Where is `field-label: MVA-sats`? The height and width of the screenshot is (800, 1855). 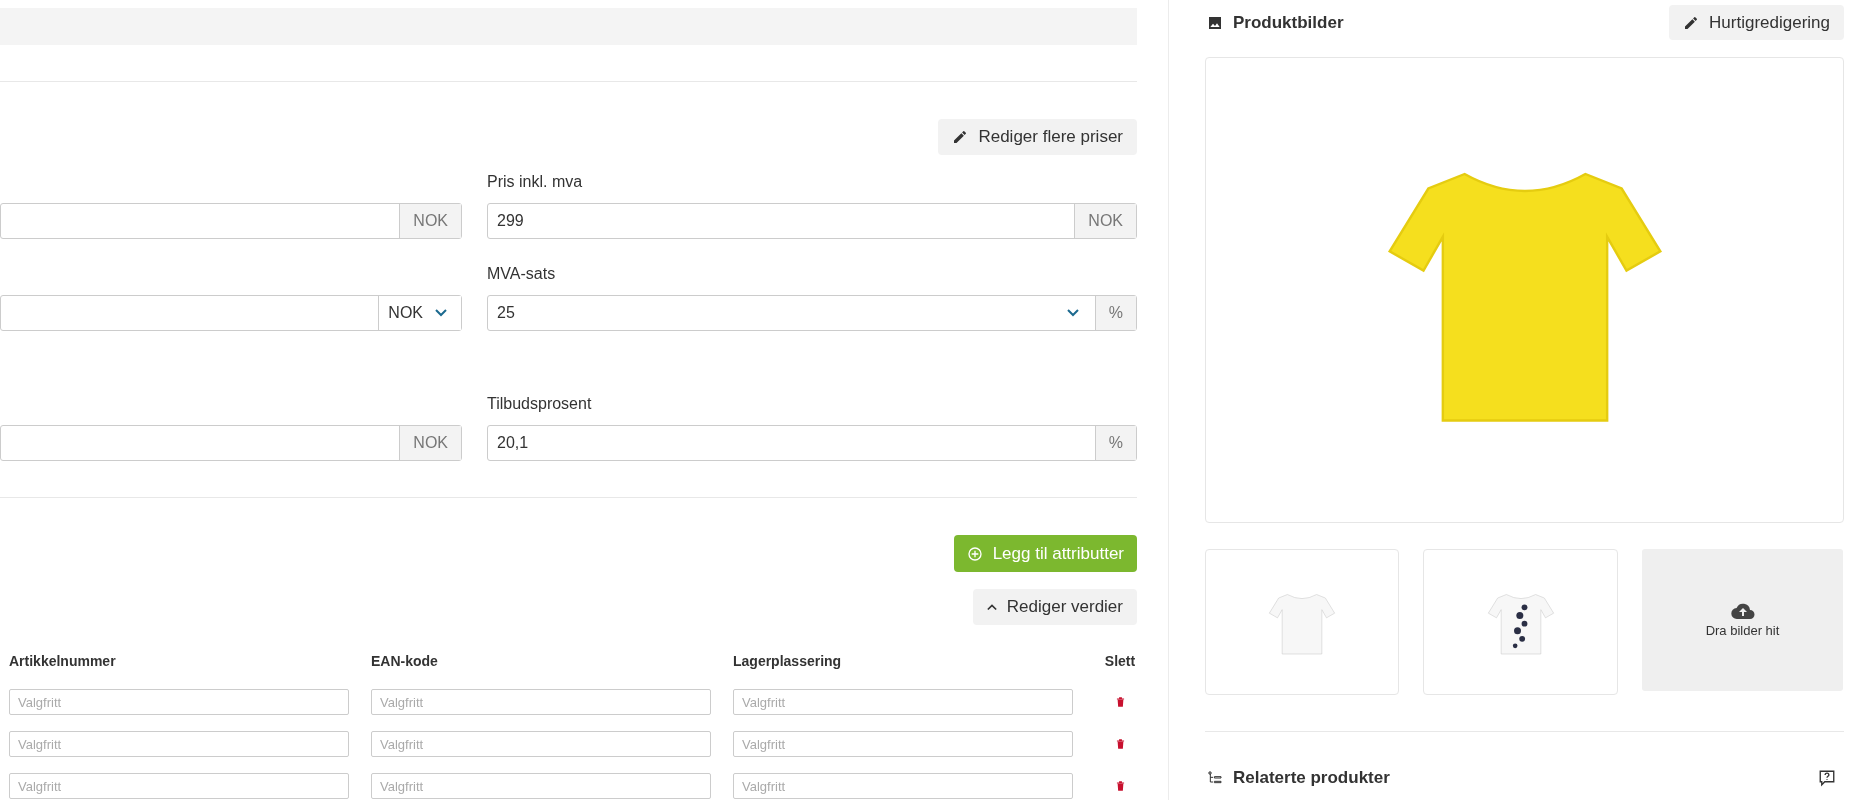 field-label: MVA-sats is located at coordinates (521, 273).